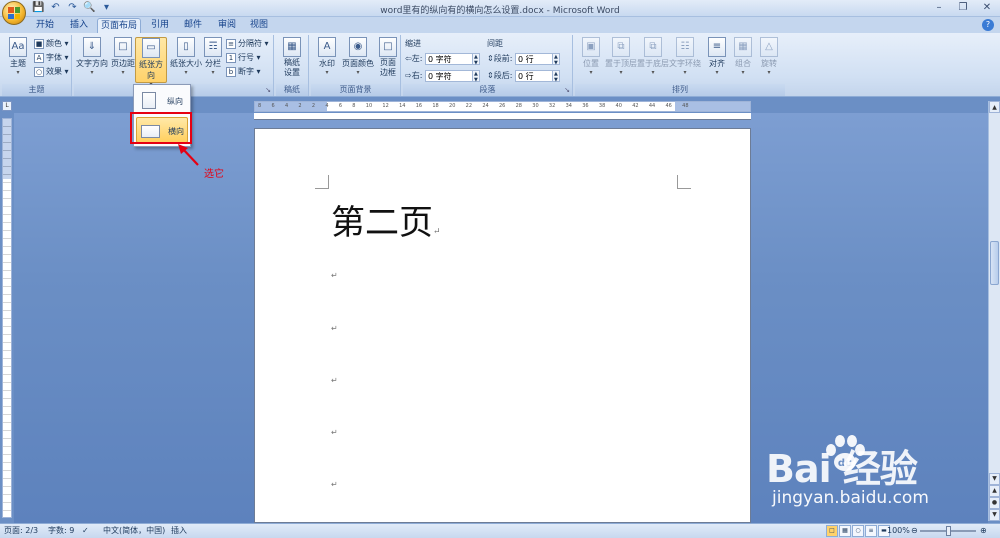  I want to click on spacing-before-spinner: ⇕段前: ▲▼, so click(523, 59).